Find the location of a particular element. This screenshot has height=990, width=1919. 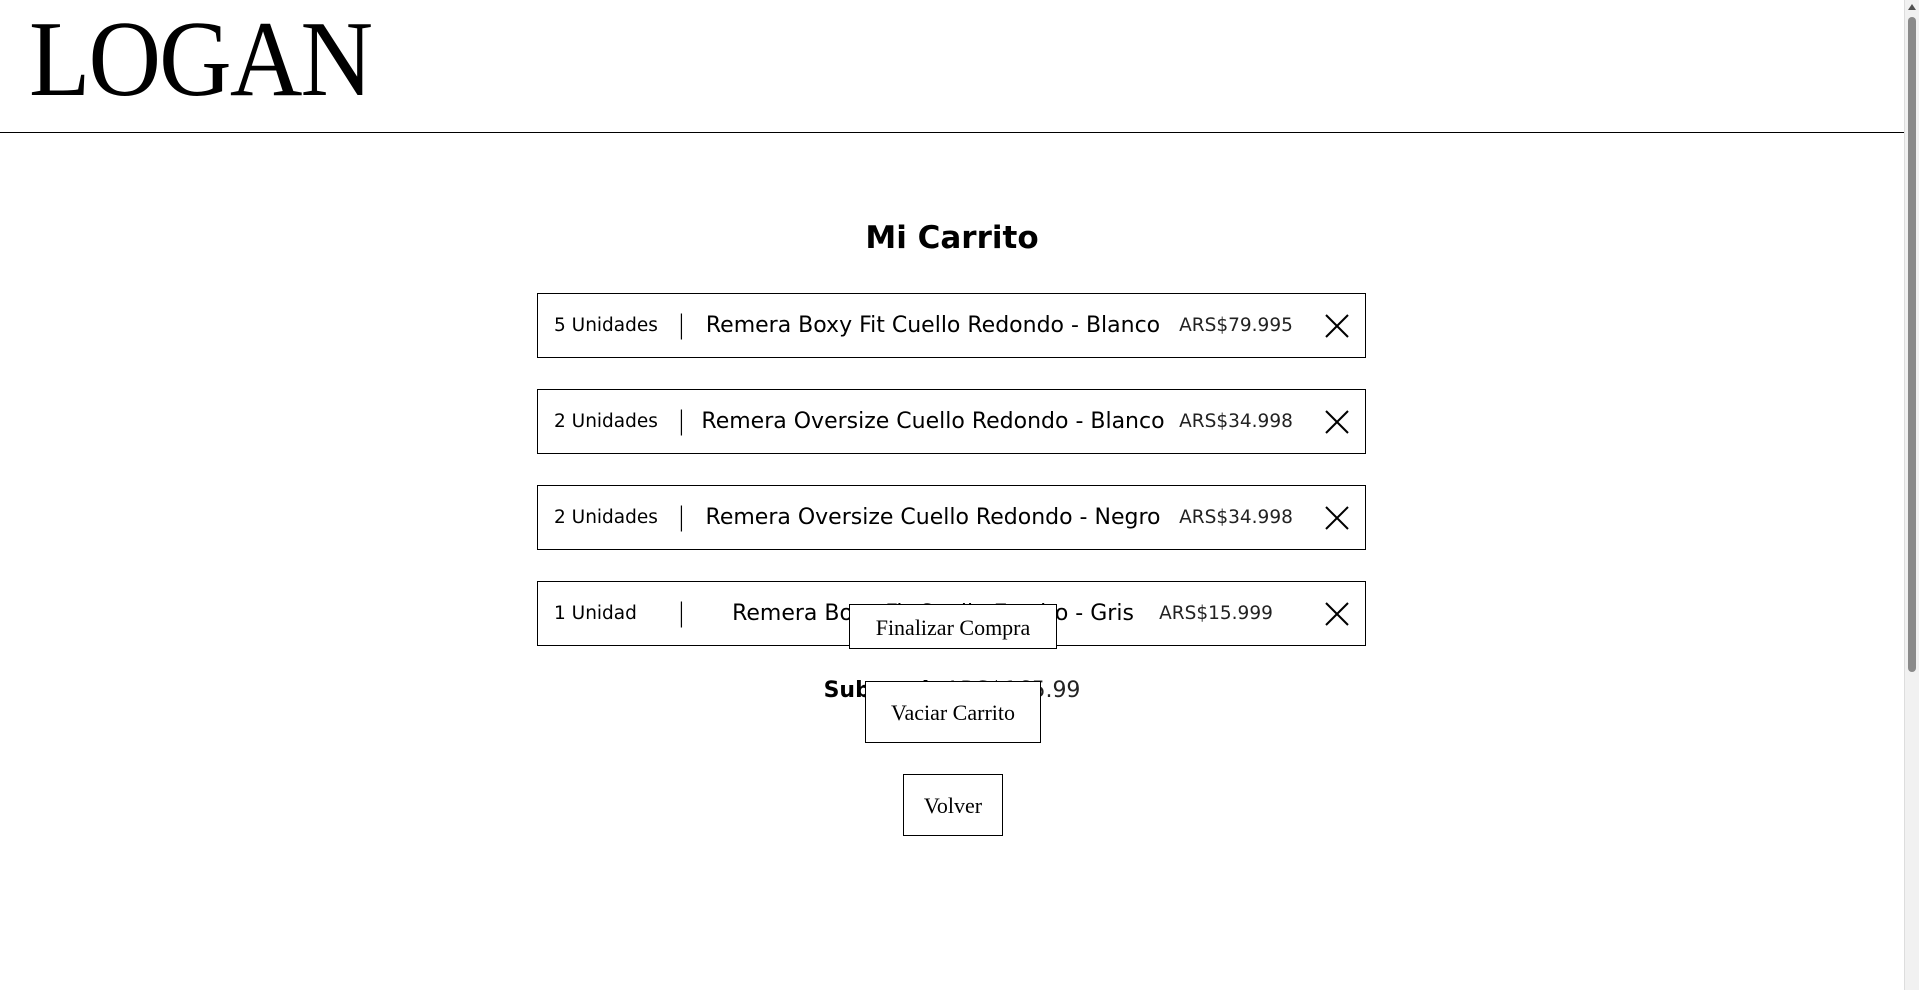

scroll-thumb is located at coordinates (1912, 344).